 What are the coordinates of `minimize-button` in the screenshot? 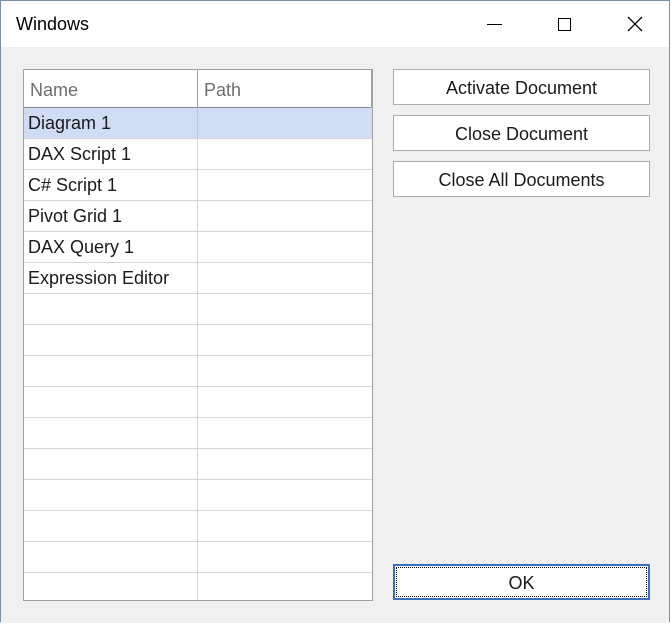 It's located at (494, 24).